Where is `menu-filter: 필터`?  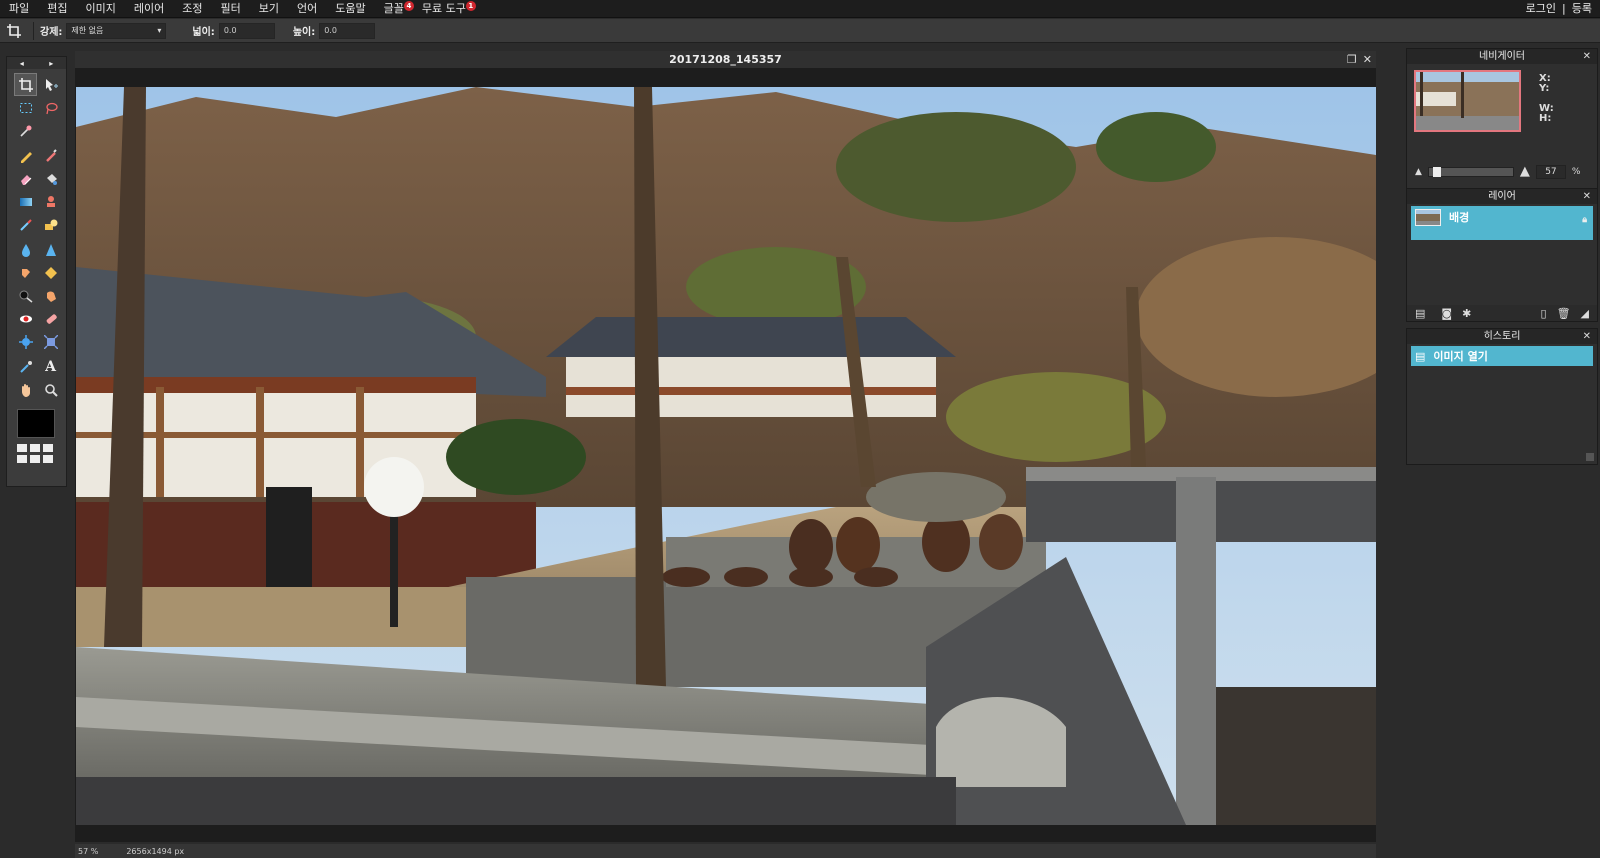 menu-filter: 필터 is located at coordinates (231, 9).